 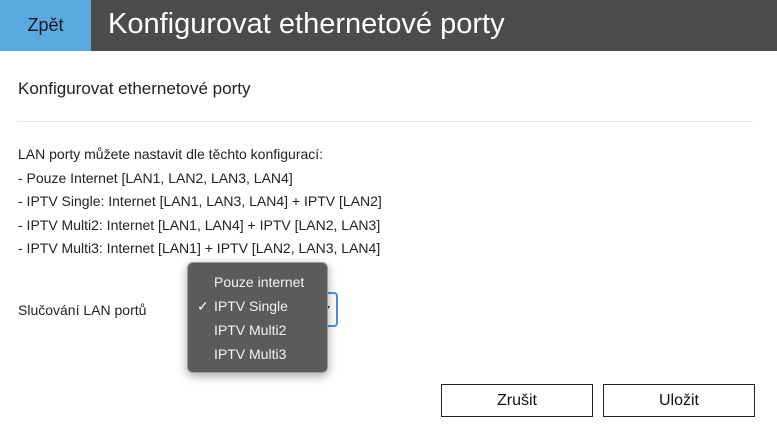 I want to click on option-label: IPTV Multi3, so click(x=250, y=354).